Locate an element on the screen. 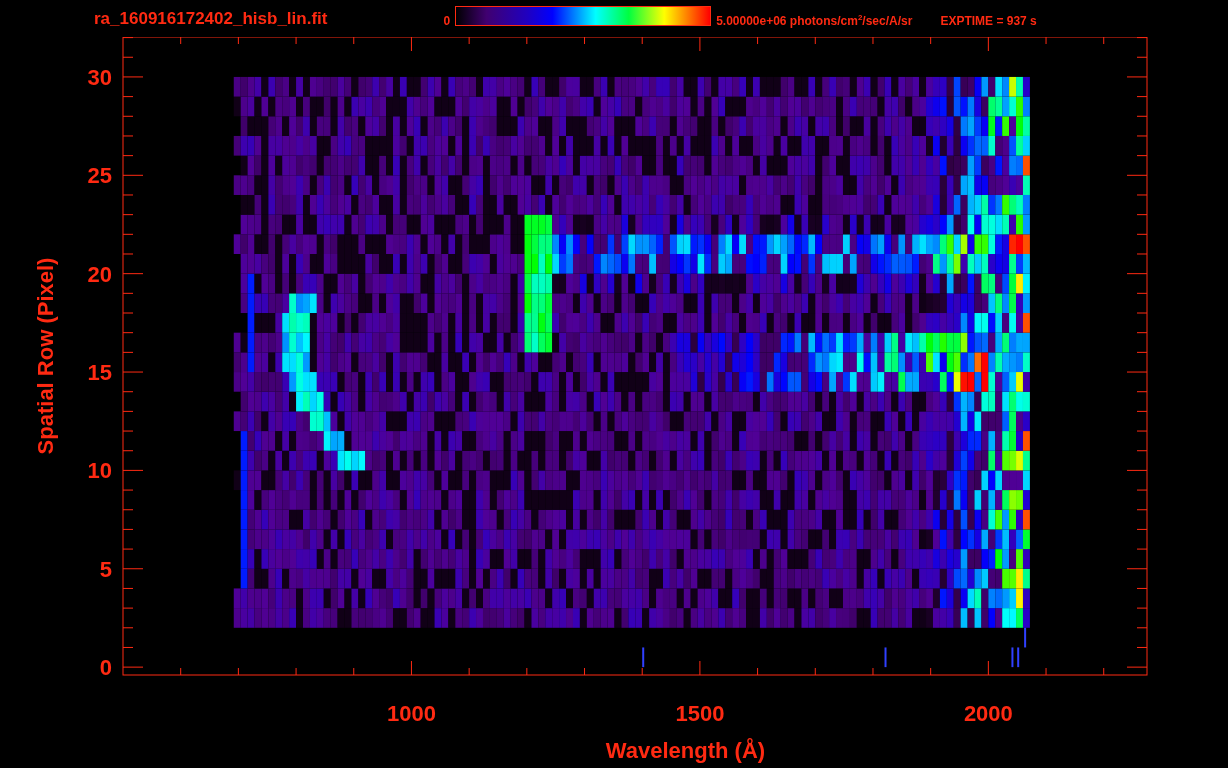  x-tick-label: 2000 is located at coordinates (988, 713).